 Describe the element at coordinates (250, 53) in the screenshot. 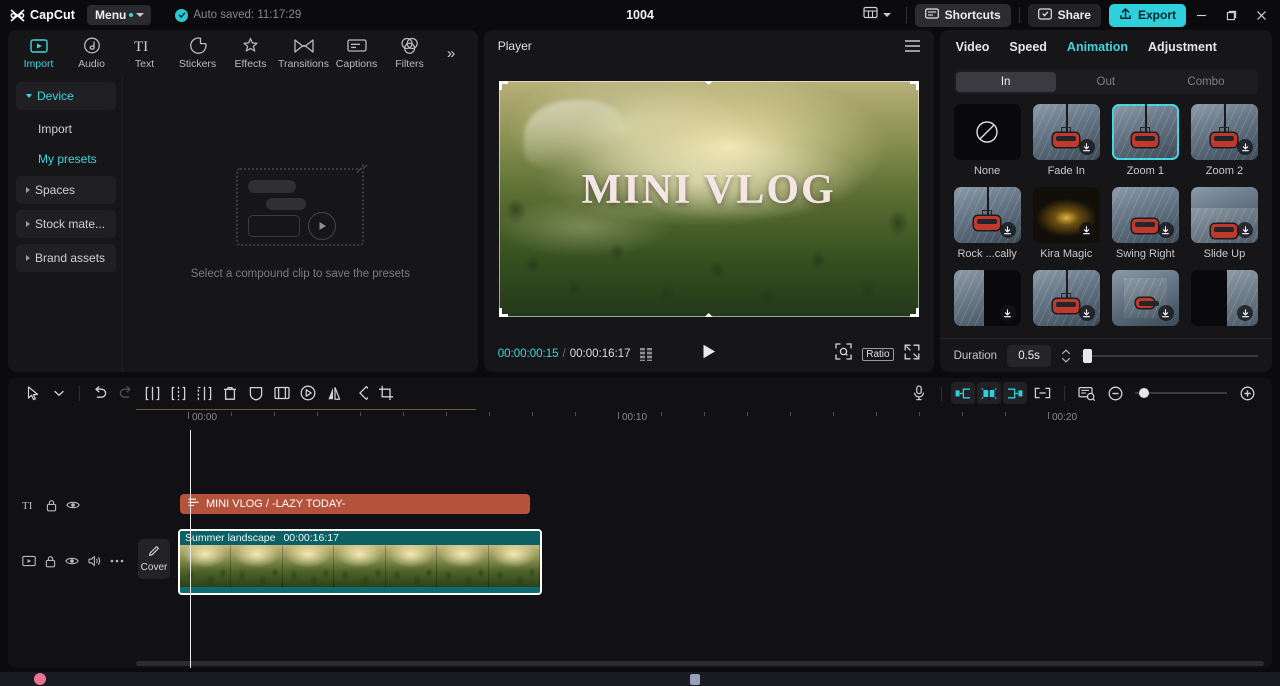

I see `tab-effects: Effects` at that location.